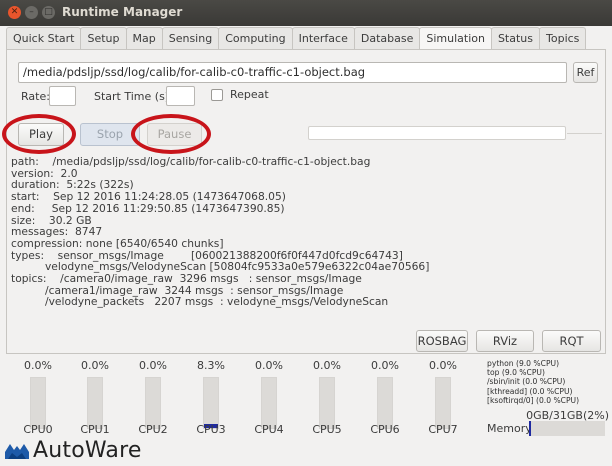 This screenshot has width=612, height=466. What do you see at coordinates (180, 96) in the screenshot?
I see `start-time-input` at bounding box center [180, 96].